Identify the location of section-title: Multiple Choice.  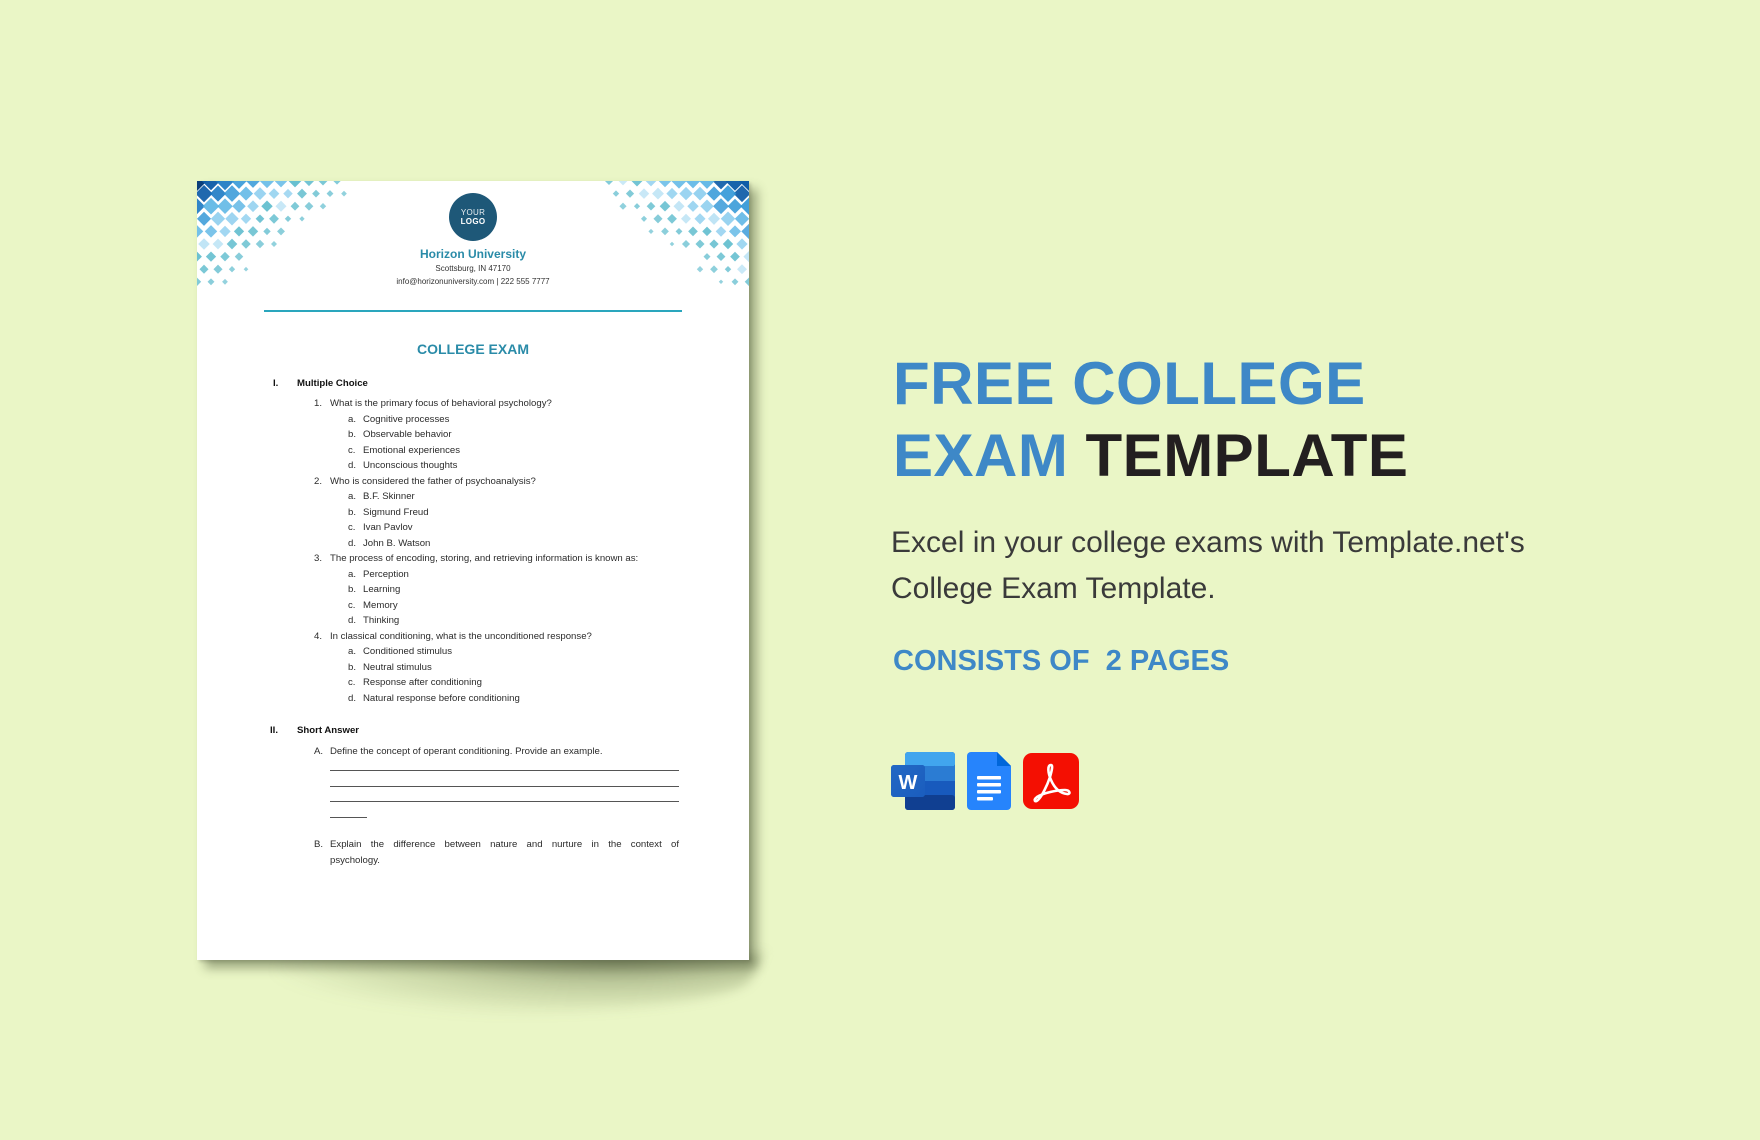
(332, 383).